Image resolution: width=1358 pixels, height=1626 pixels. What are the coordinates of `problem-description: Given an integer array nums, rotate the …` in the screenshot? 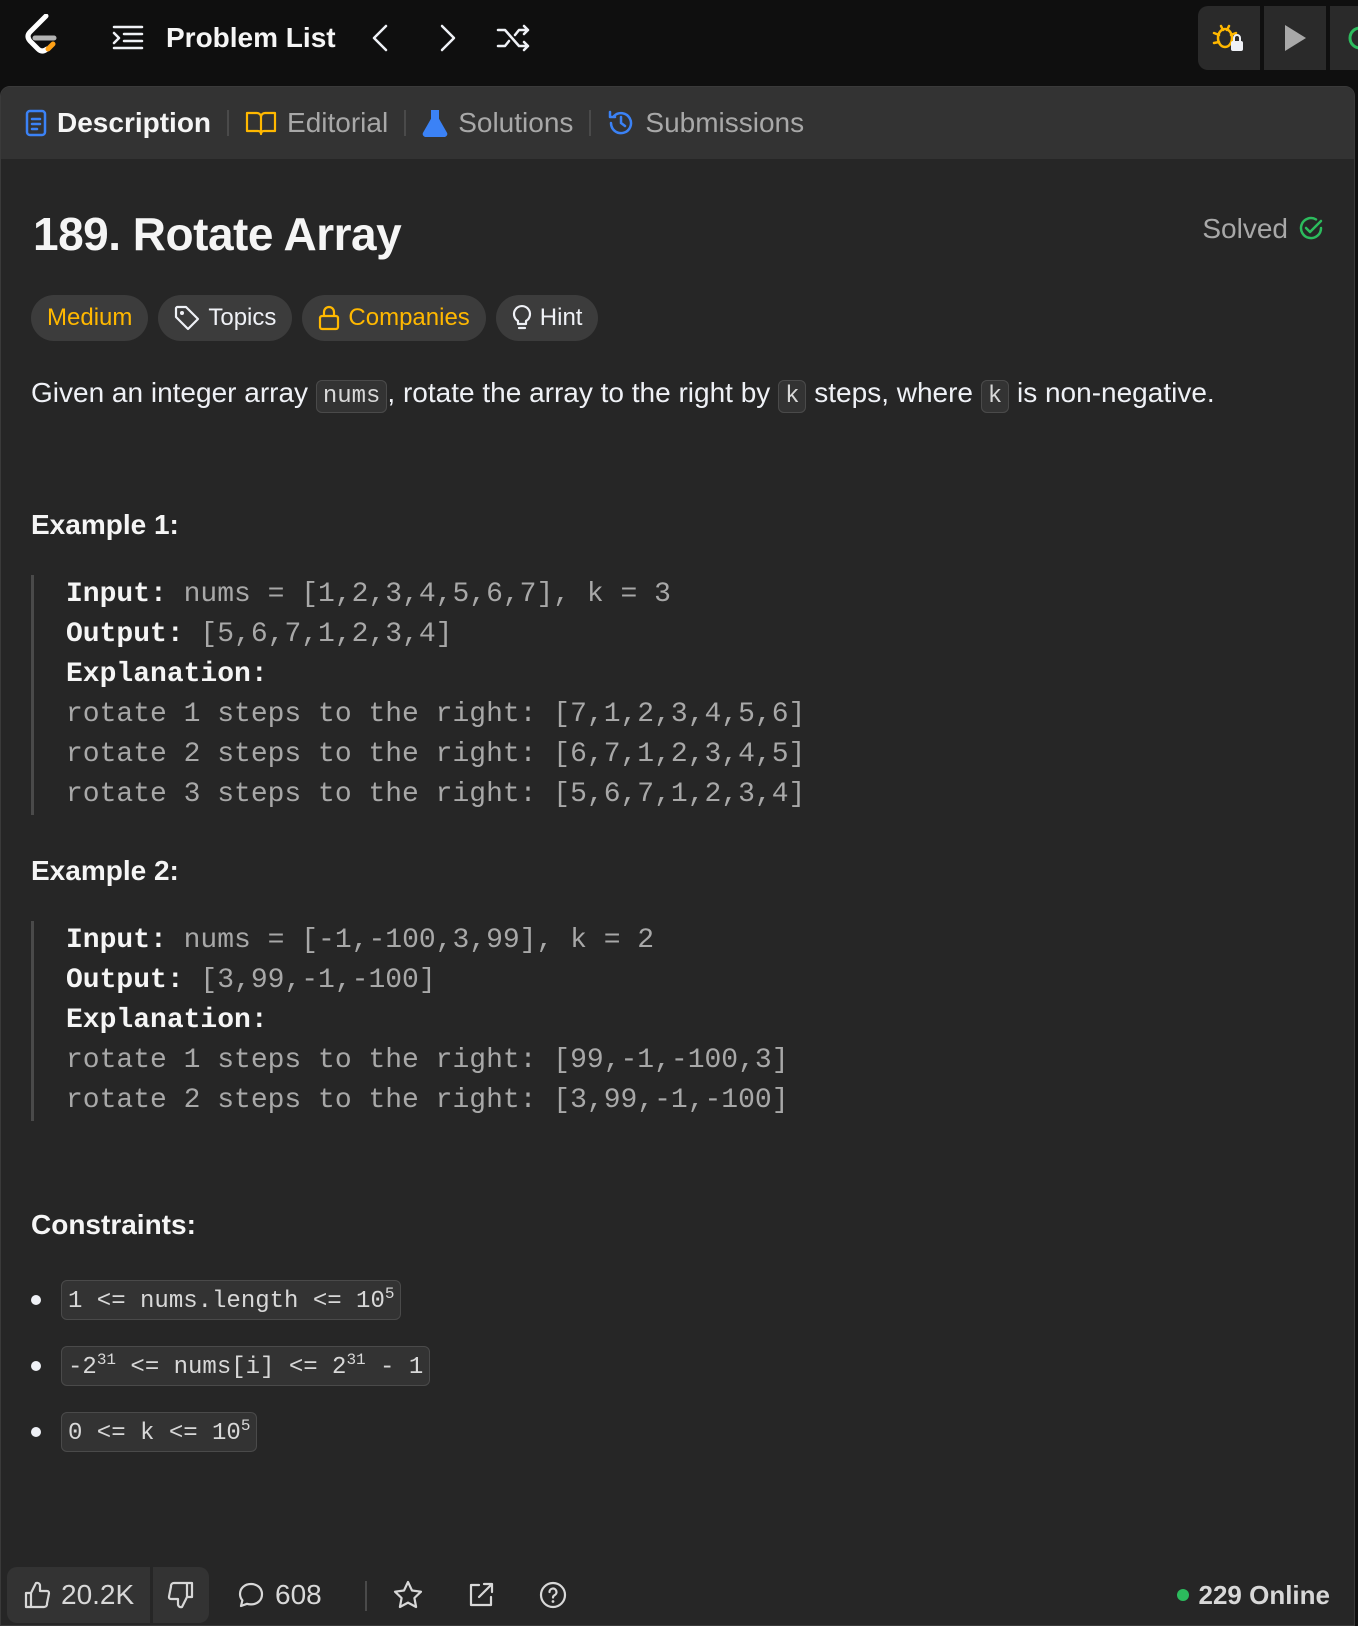 It's located at (623, 395).